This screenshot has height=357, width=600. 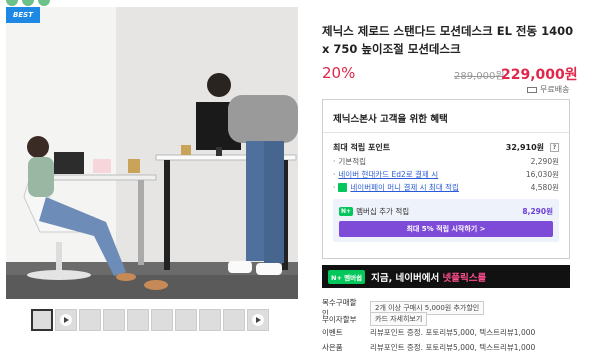 I want to click on shipping-info: 무료배송, so click(x=548, y=89).